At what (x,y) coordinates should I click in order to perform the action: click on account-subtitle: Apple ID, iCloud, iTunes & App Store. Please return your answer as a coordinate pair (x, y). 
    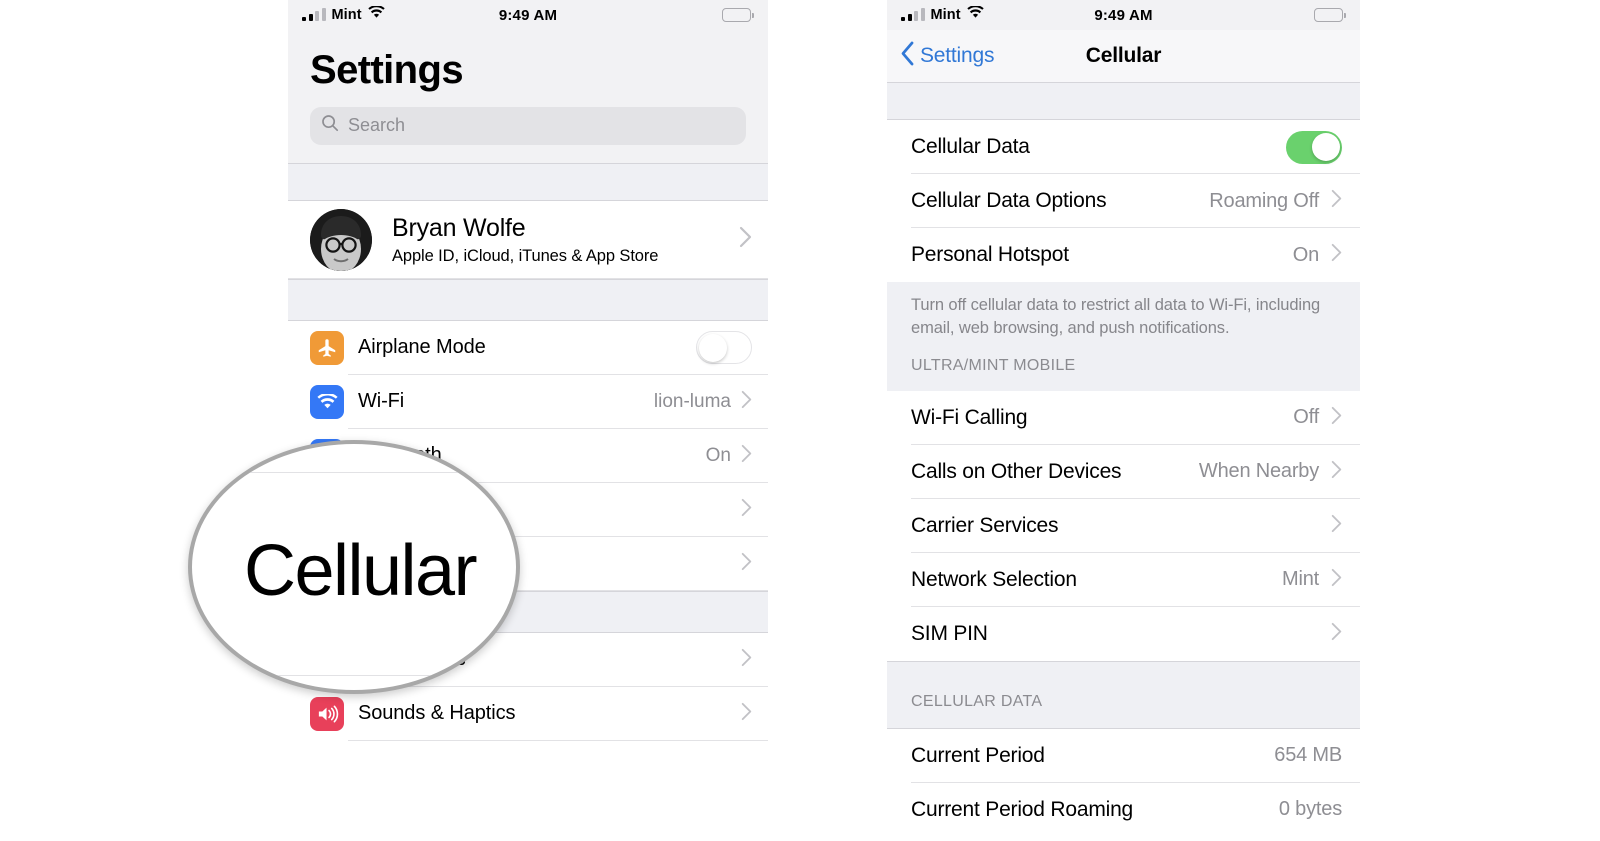
    Looking at the image, I should click on (525, 255).